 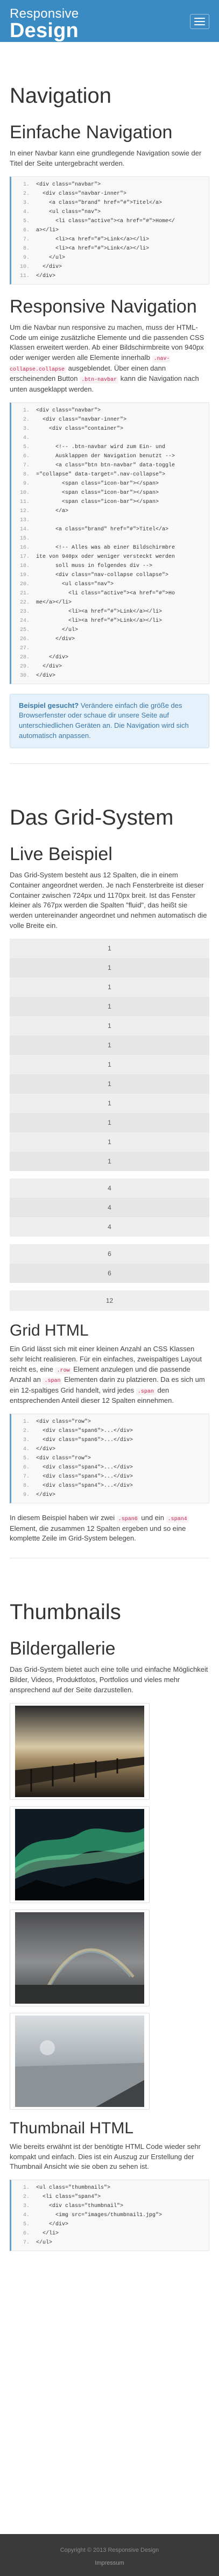 I want to click on aurora-image, so click(x=80, y=1854).